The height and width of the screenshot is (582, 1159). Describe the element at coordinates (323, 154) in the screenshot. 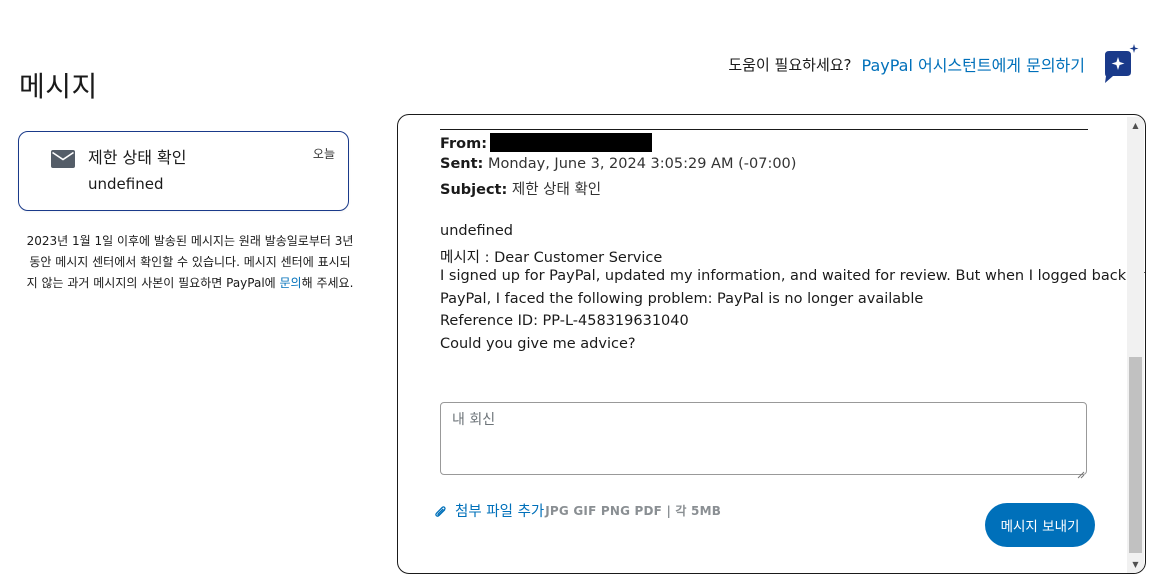

I see `conversation-date: 오늘` at that location.